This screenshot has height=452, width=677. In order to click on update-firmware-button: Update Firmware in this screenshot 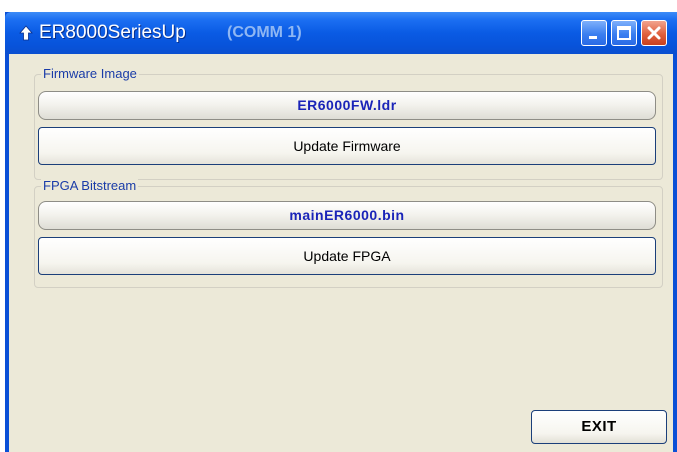, I will do `click(347, 146)`.